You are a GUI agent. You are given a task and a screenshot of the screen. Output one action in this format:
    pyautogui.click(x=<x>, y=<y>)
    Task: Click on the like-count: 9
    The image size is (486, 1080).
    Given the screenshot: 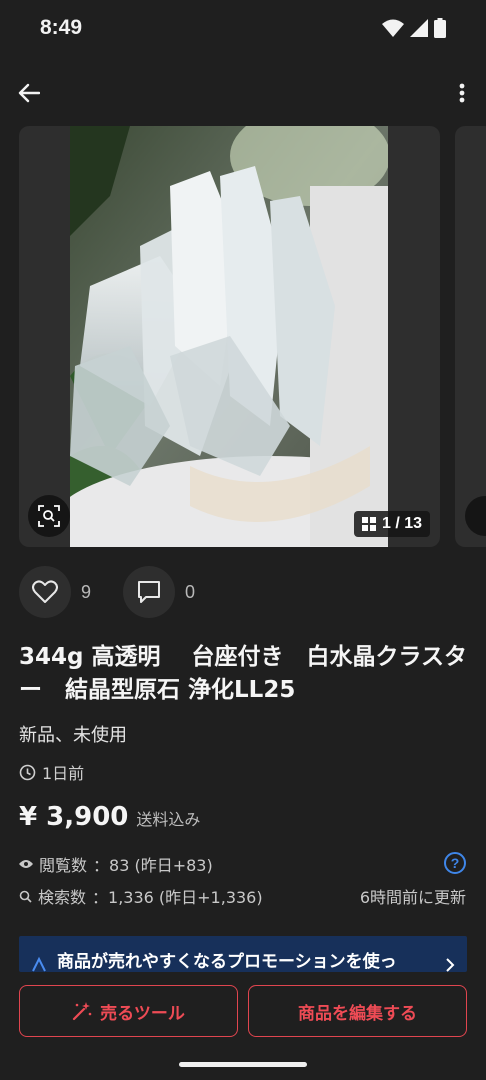 What is the action you would take?
    pyautogui.click(x=86, y=591)
    